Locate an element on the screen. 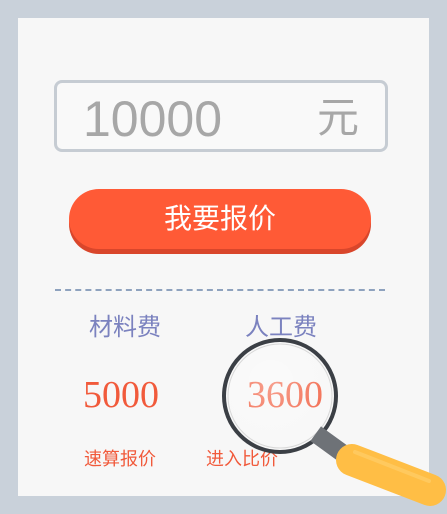  material-cost-label: 材料费 is located at coordinates (125, 327).